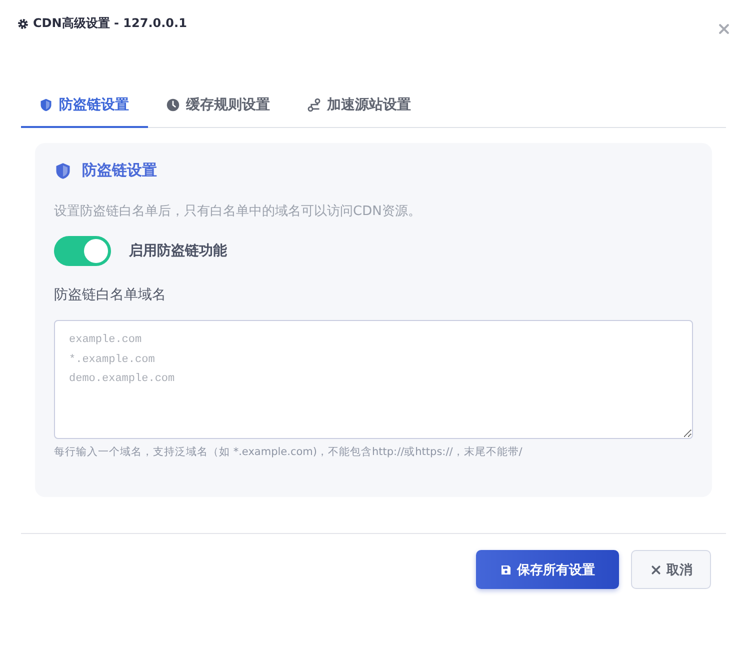 Image resolution: width=743 pixels, height=650 pixels. Describe the element at coordinates (547, 569) in the screenshot. I see `save-button: 保存所有设置` at that location.